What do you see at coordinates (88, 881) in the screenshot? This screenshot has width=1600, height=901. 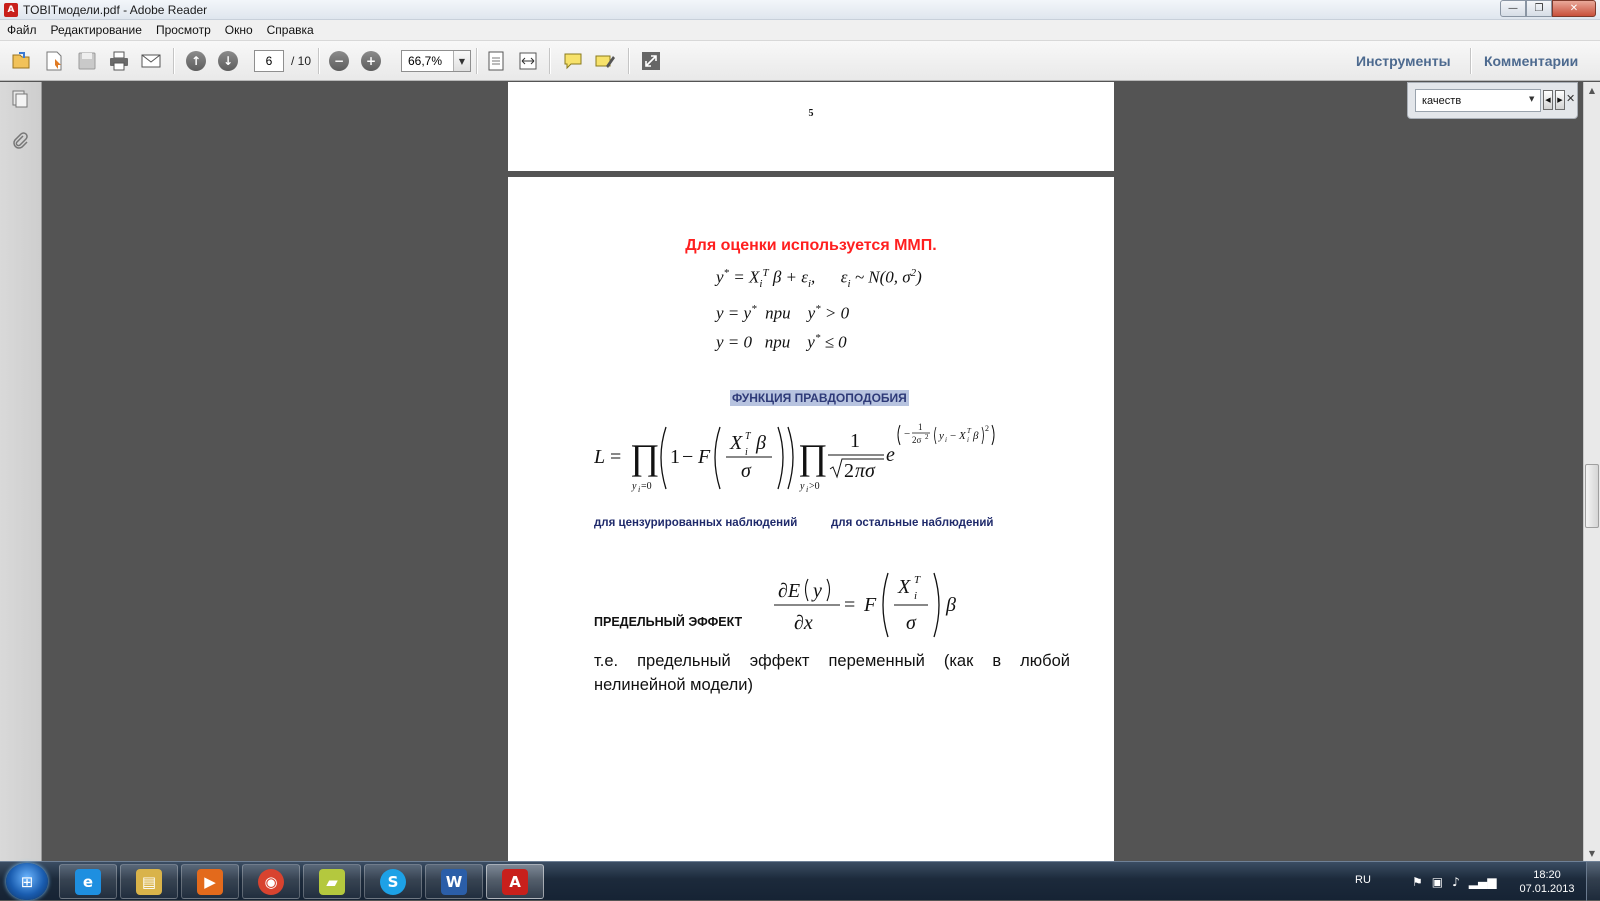 I see `taskbar-app-ie: e` at bounding box center [88, 881].